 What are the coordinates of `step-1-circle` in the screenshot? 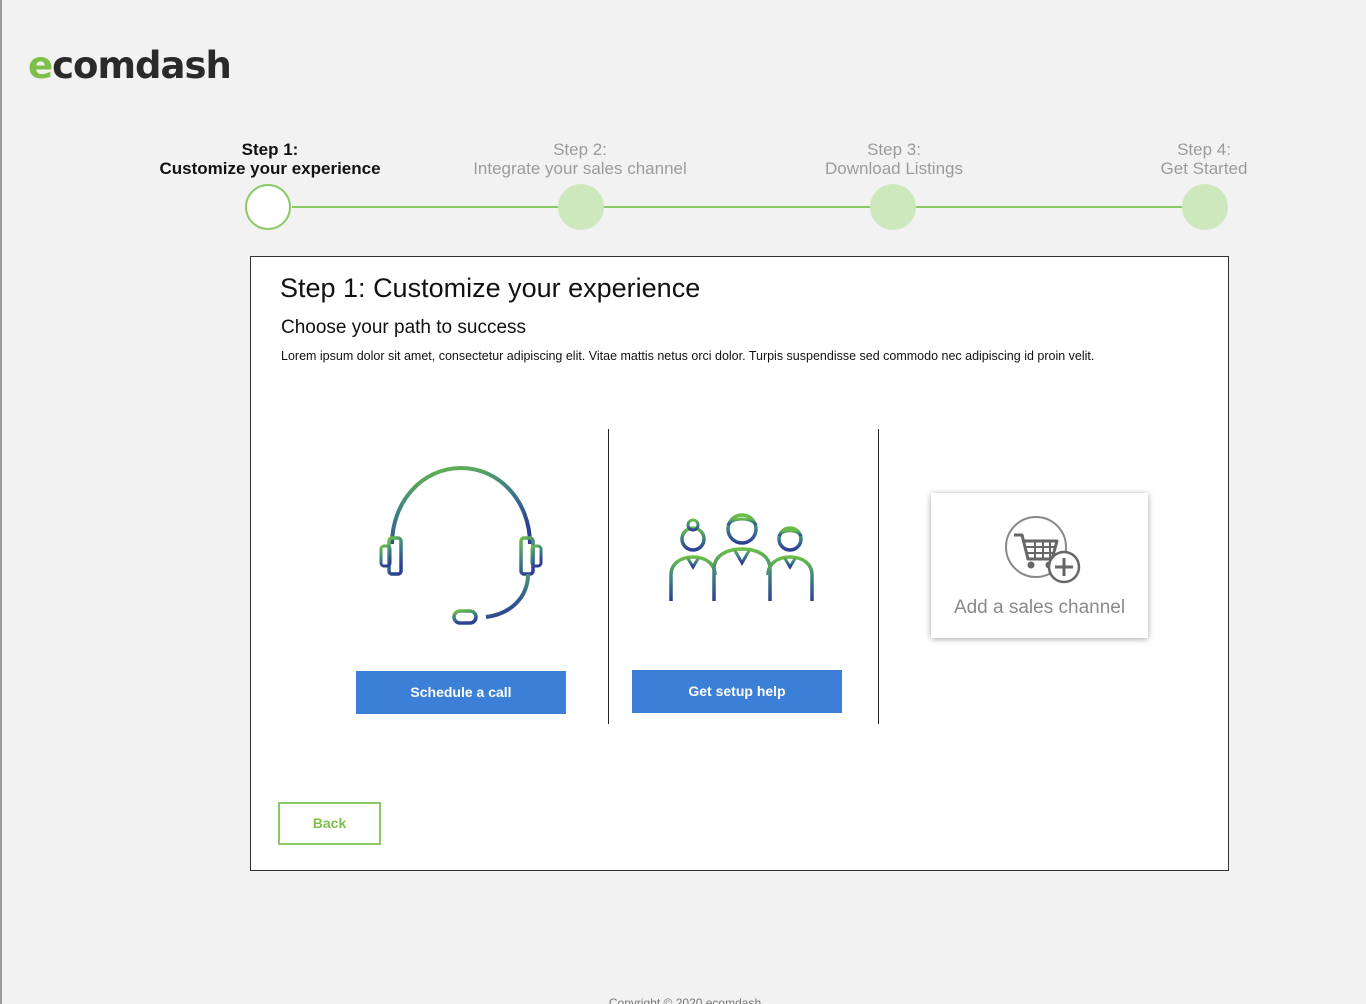 It's located at (268, 207).